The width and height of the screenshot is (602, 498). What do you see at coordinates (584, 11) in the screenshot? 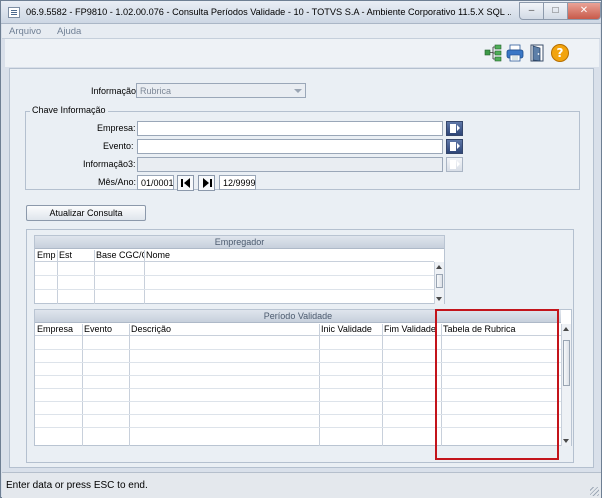
I see `close-button: ✕` at bounding box center [584, 11].